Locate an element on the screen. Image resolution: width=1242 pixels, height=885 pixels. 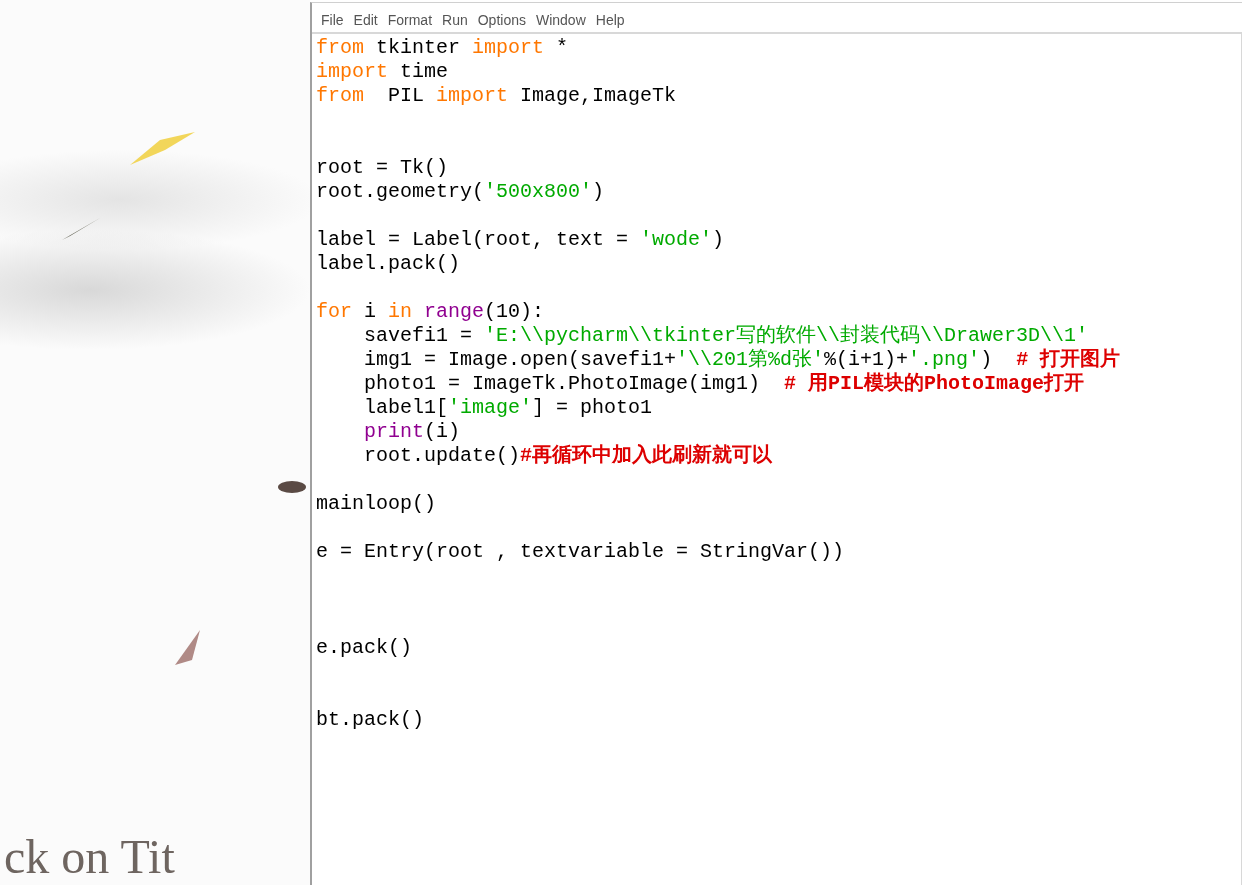
code-line: e.pack() is located at coordinates (364, 648).